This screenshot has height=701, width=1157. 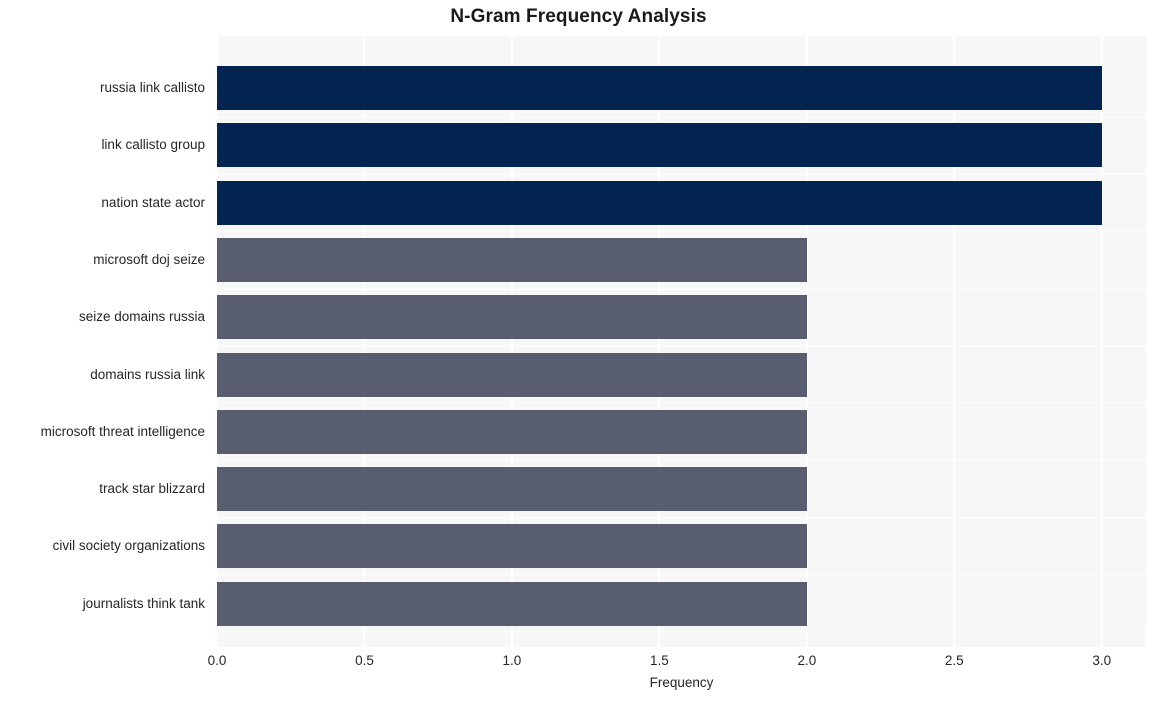 I want to click on y-axis-tick-label: link callisto group, so click(x=153, y=144).